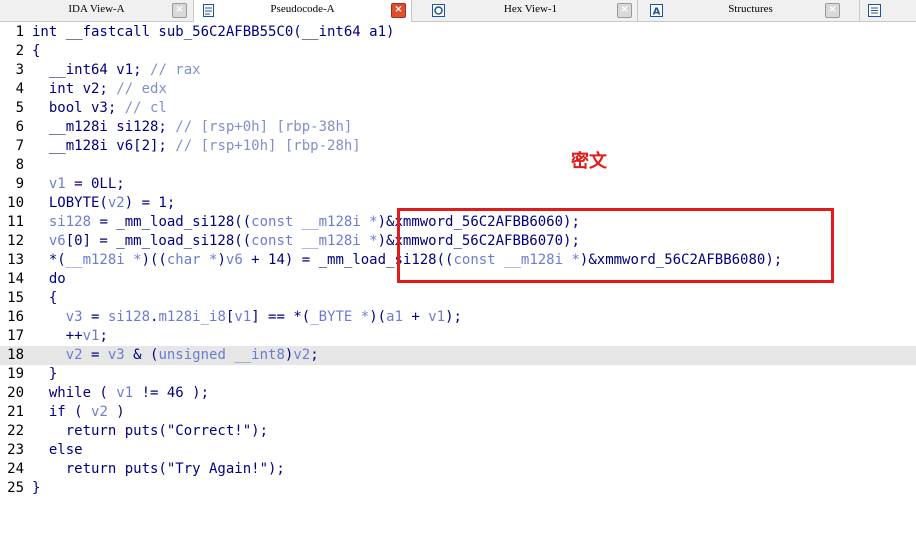 The image size is (916, 542). Describe the element at coordinates (458, 184) in the screenshot. I see `code-line: 9 v1 = 0LL;` at that location.